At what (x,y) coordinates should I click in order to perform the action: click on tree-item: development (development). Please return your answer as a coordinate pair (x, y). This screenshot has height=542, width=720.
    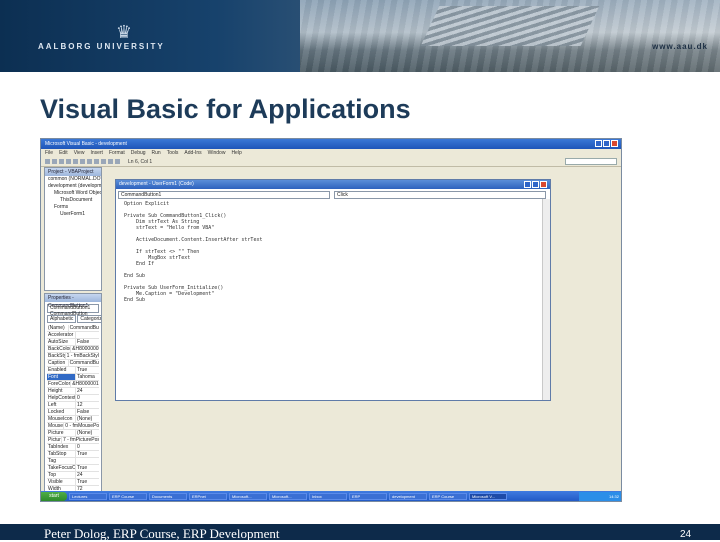
    Looking at the image, I should click on (73, 186).